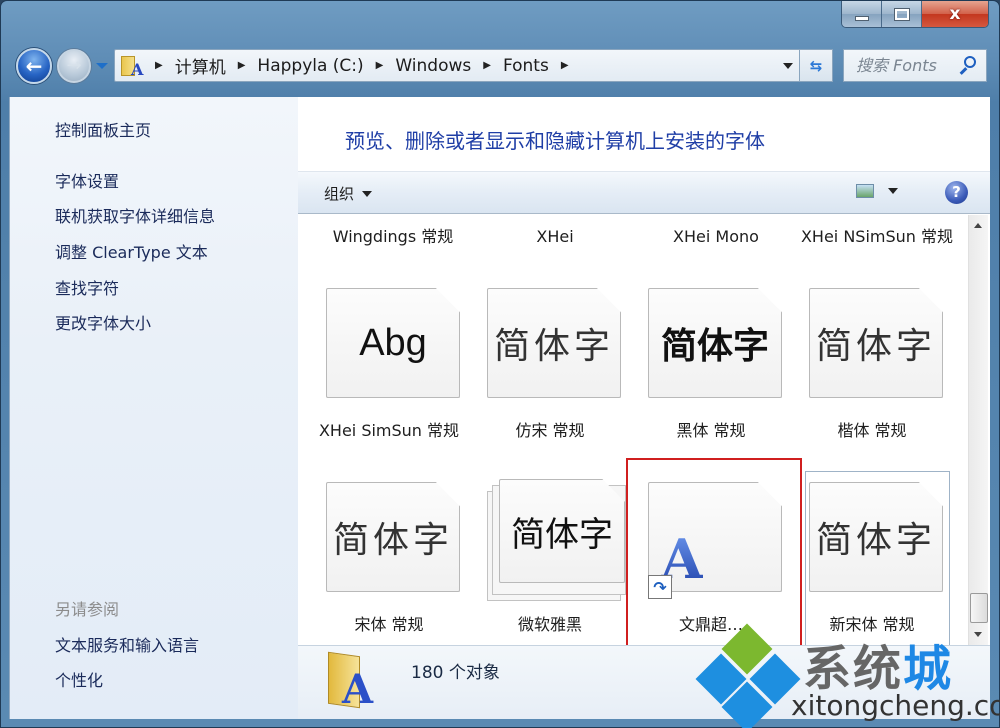 The height and width of the screenshot is (728, 1000). What do you see at coordinates (872, 430) in the screenshot?
I see `font-name: 楷体 常规` at bounding box center [872, 430].